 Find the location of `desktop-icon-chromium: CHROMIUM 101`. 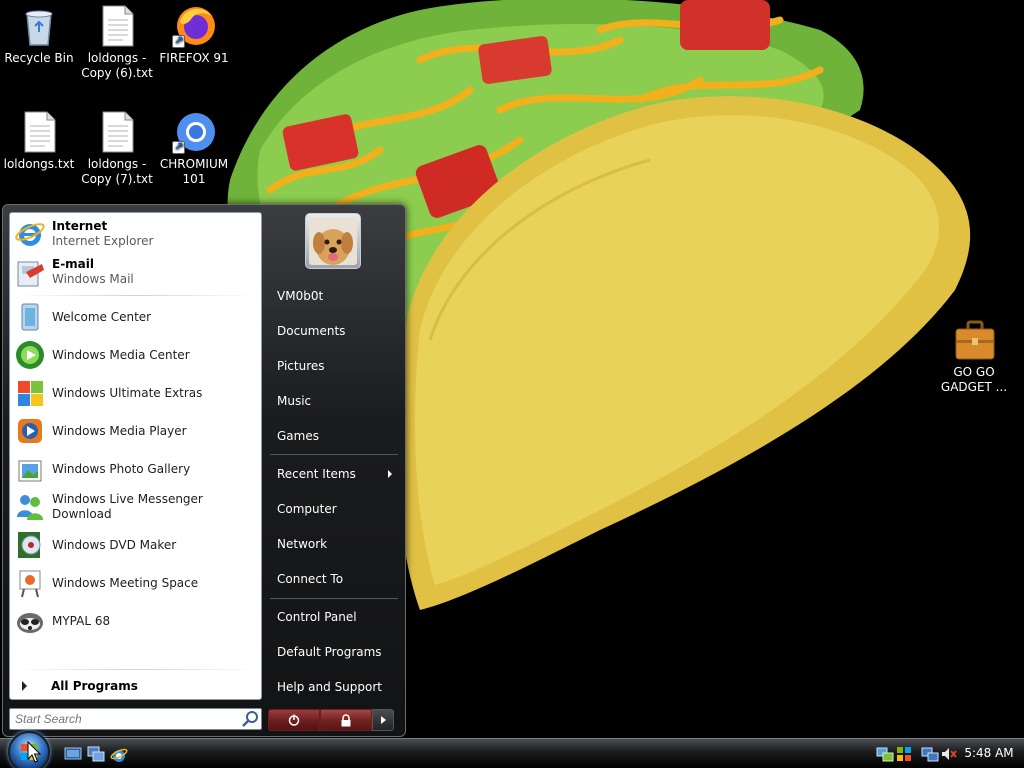

desktop-icon-chromium: CHROMIUM 101 is located at coordinates (194, 148).